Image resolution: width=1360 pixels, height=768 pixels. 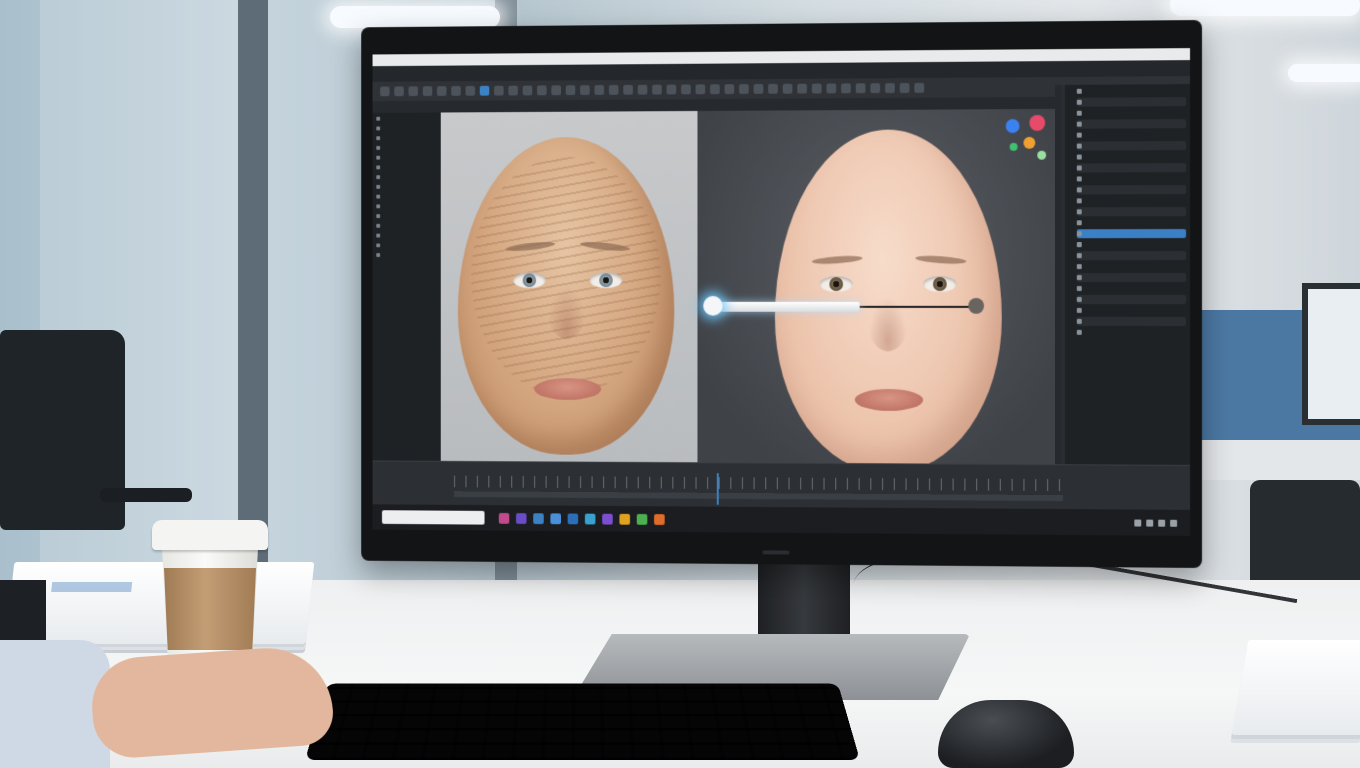 I want to click on computer-mouse, so click(x=1006, y=734).